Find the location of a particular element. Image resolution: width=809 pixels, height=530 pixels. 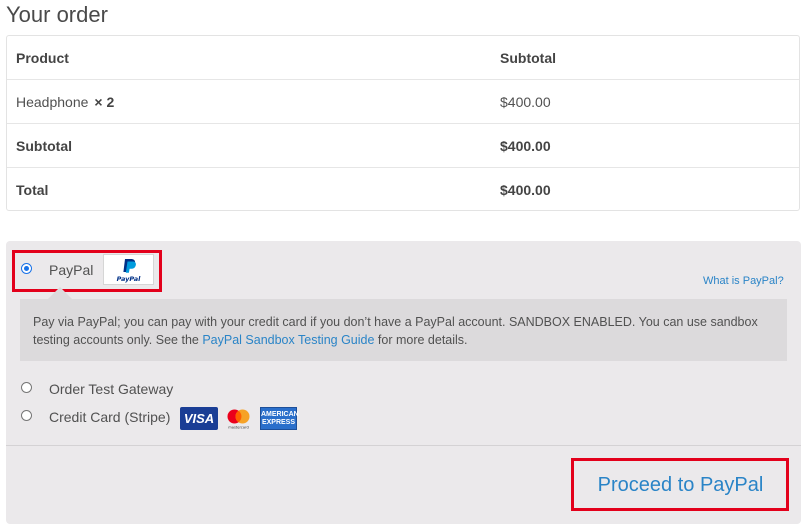

column-header-product: Product is located at coordinates (42, 58).